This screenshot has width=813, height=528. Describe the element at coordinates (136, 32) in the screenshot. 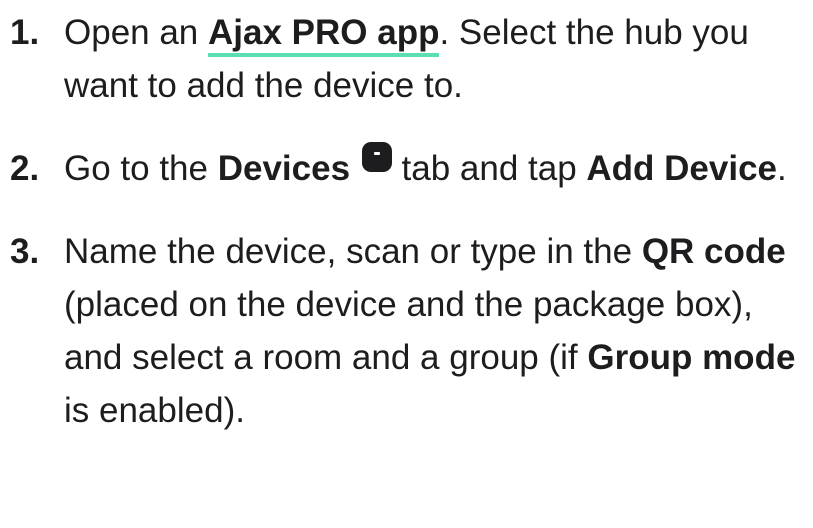

I see `step-text-segment: Open an` at that location.